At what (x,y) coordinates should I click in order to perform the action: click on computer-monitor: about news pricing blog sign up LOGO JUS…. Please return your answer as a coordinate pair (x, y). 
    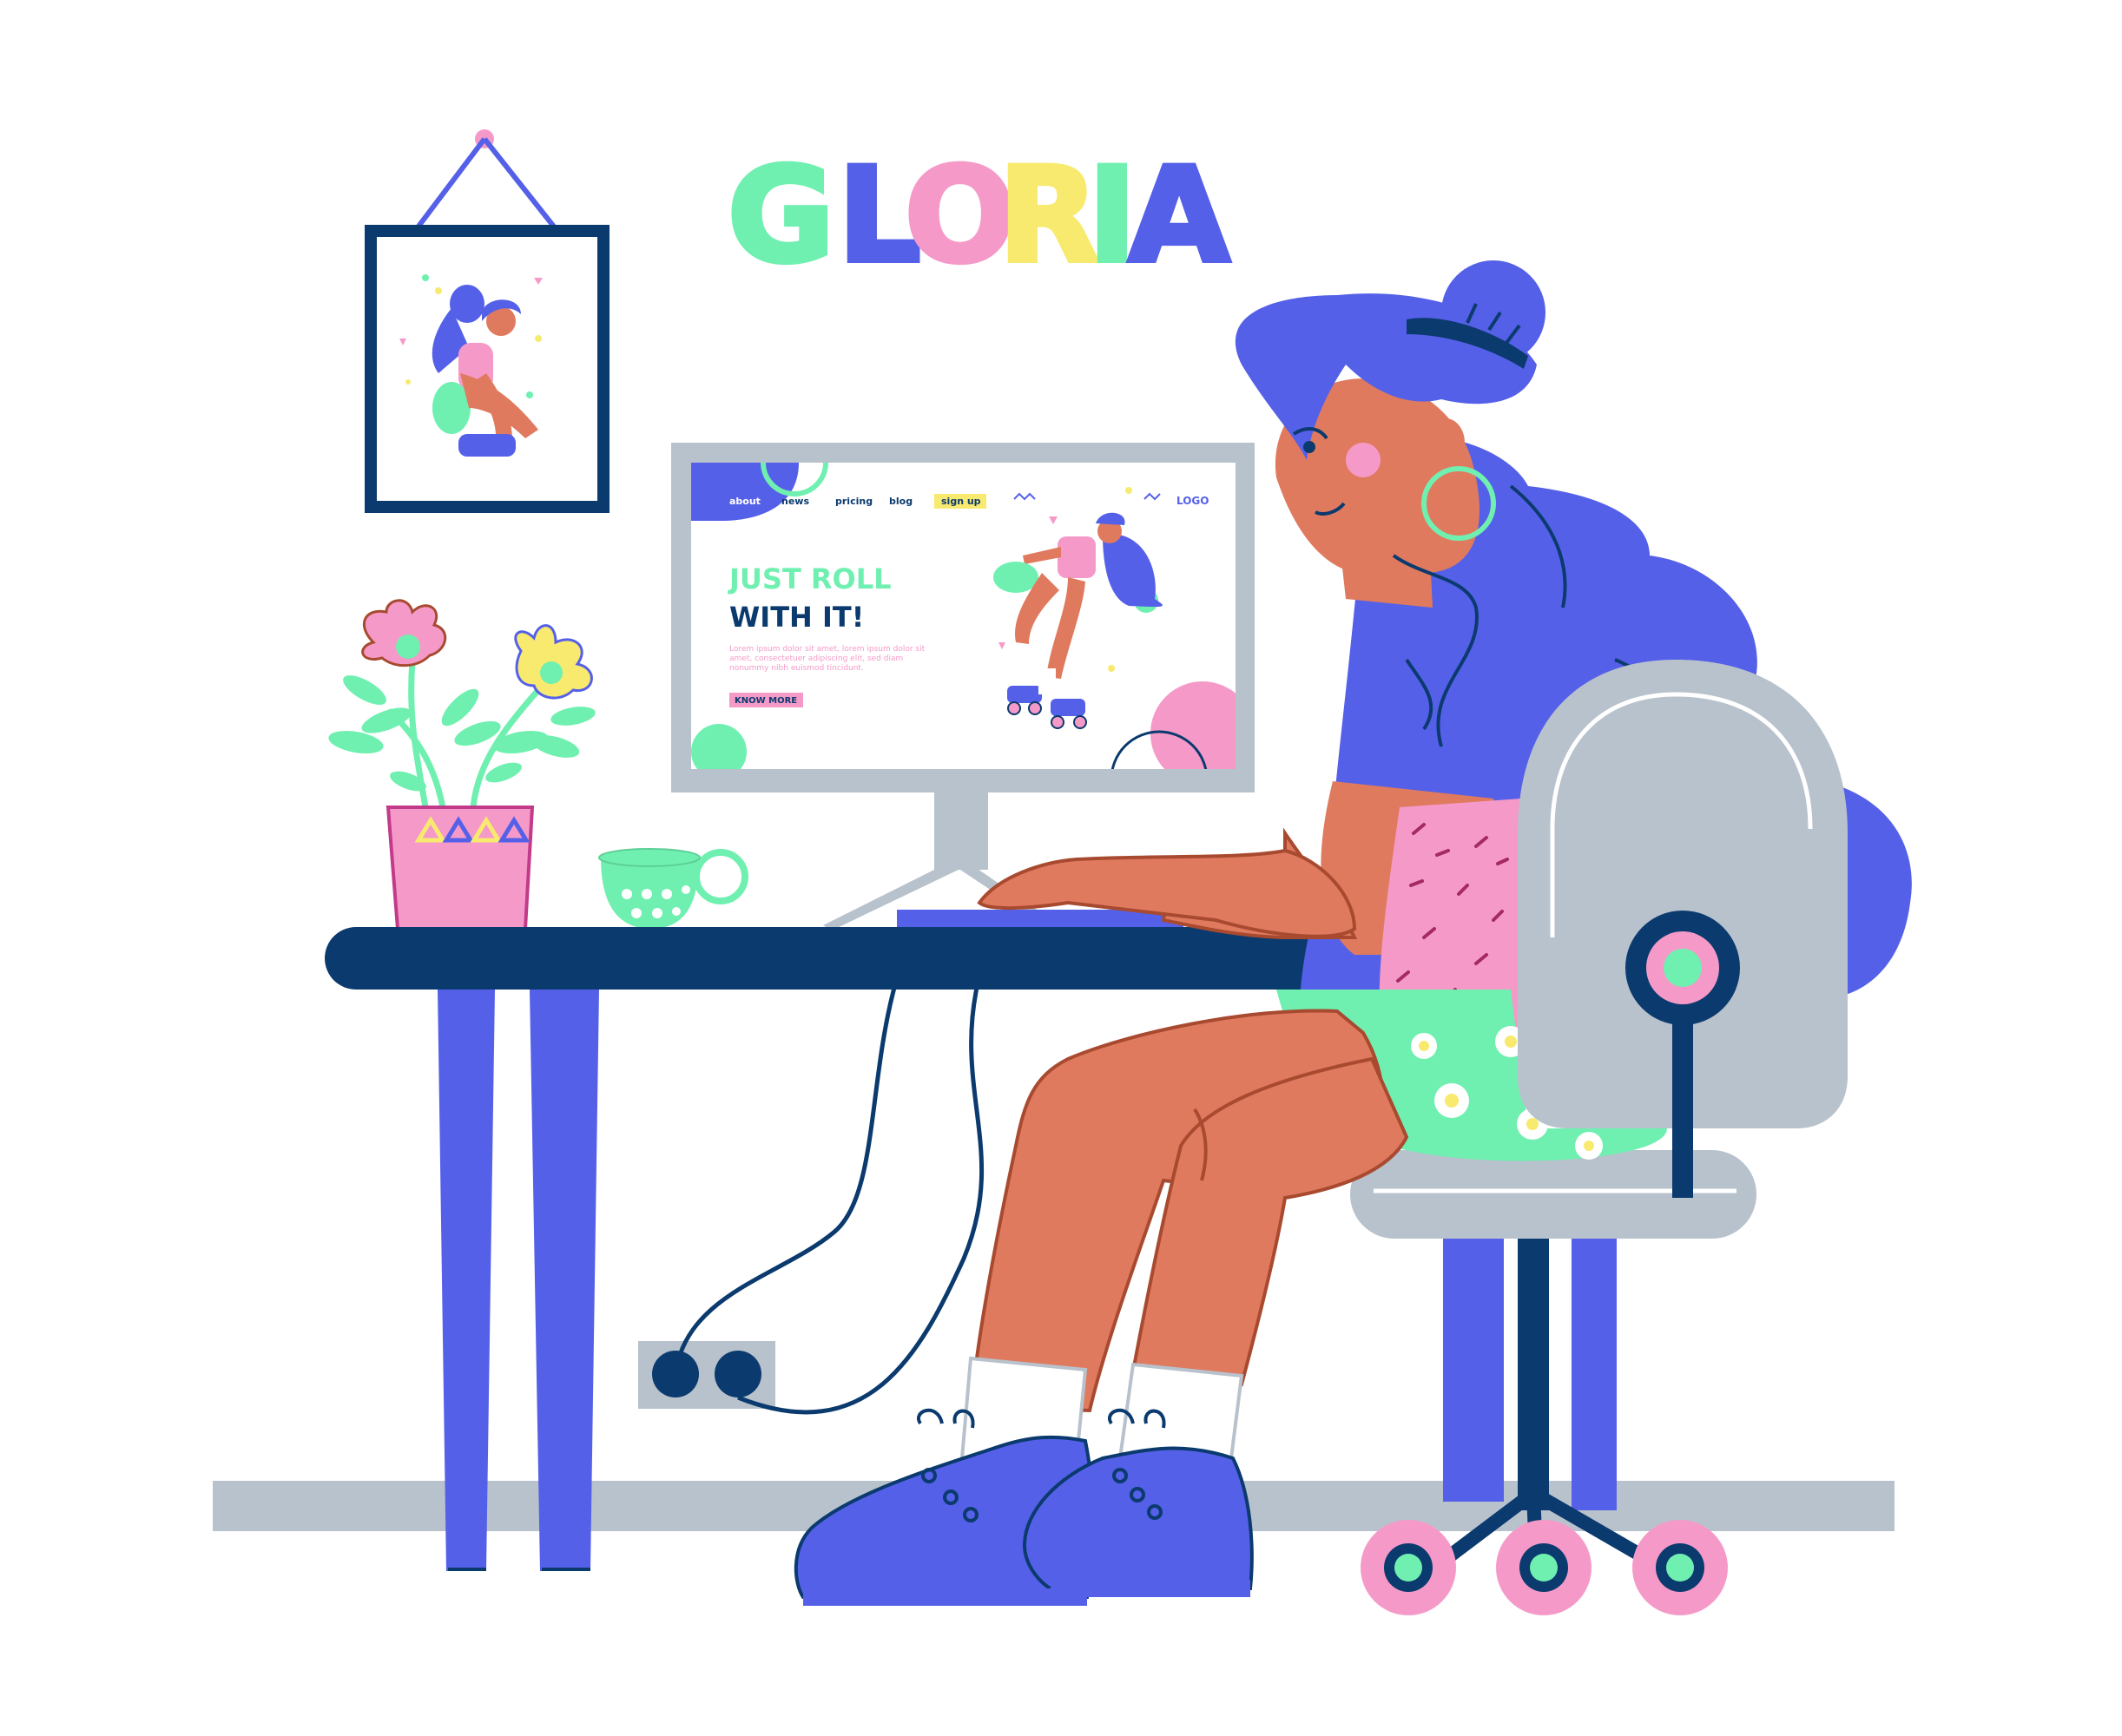
    Looking at the image, I should click on (963, 617).